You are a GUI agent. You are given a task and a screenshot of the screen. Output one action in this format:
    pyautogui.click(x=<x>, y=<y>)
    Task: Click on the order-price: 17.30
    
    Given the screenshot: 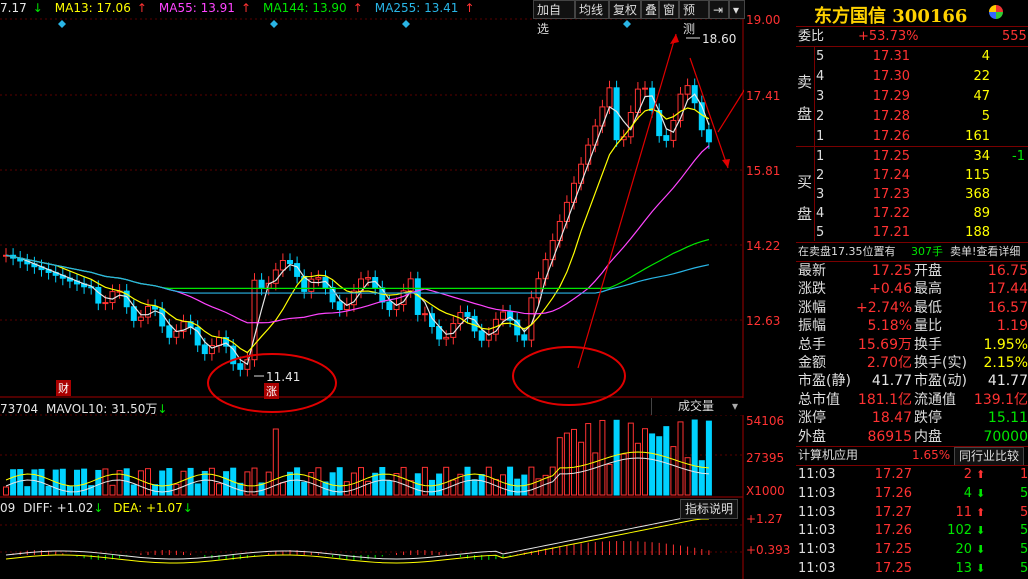 What is the action you would take?
    pyautogui.click(x=891, y=76)
    